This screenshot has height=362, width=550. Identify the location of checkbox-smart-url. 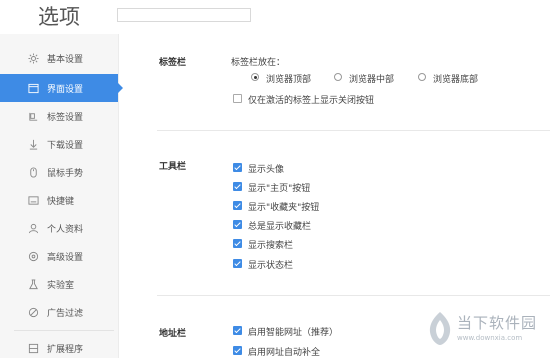
(237, 330).